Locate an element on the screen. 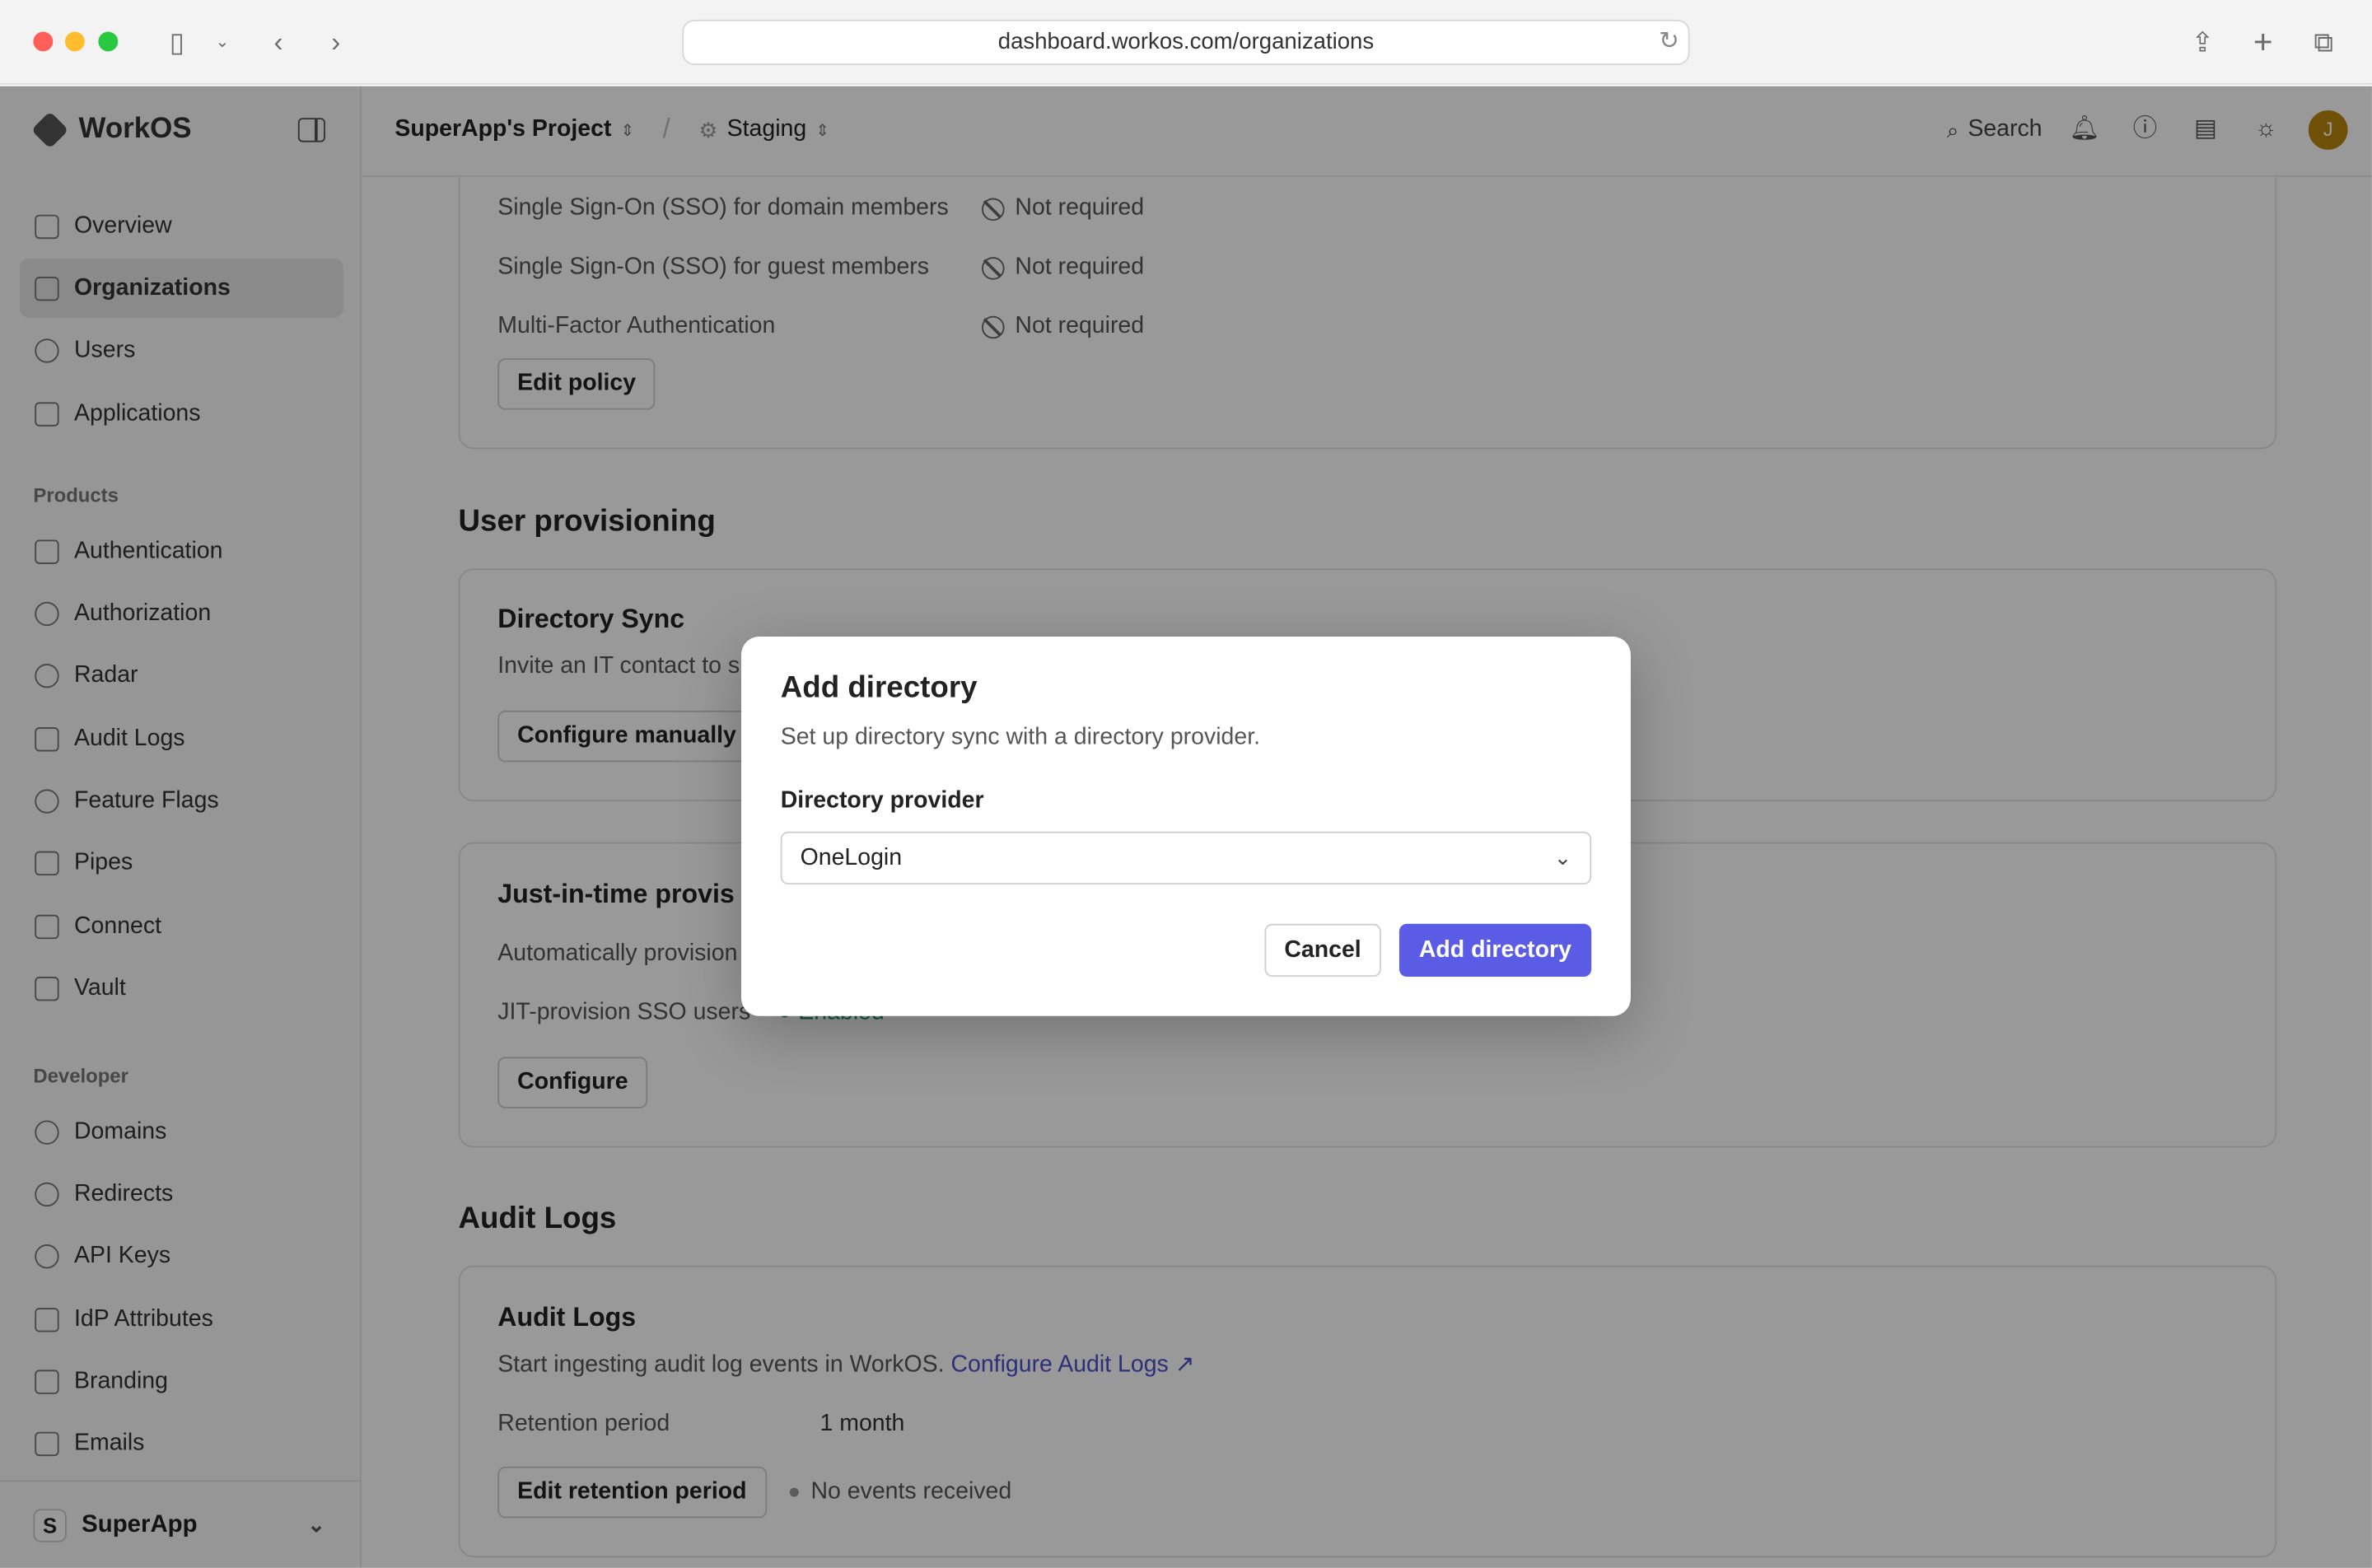 This screenshot has width=2372, height=1568. selected-provider-value: OneLogin is located at coordinates (851, 858).